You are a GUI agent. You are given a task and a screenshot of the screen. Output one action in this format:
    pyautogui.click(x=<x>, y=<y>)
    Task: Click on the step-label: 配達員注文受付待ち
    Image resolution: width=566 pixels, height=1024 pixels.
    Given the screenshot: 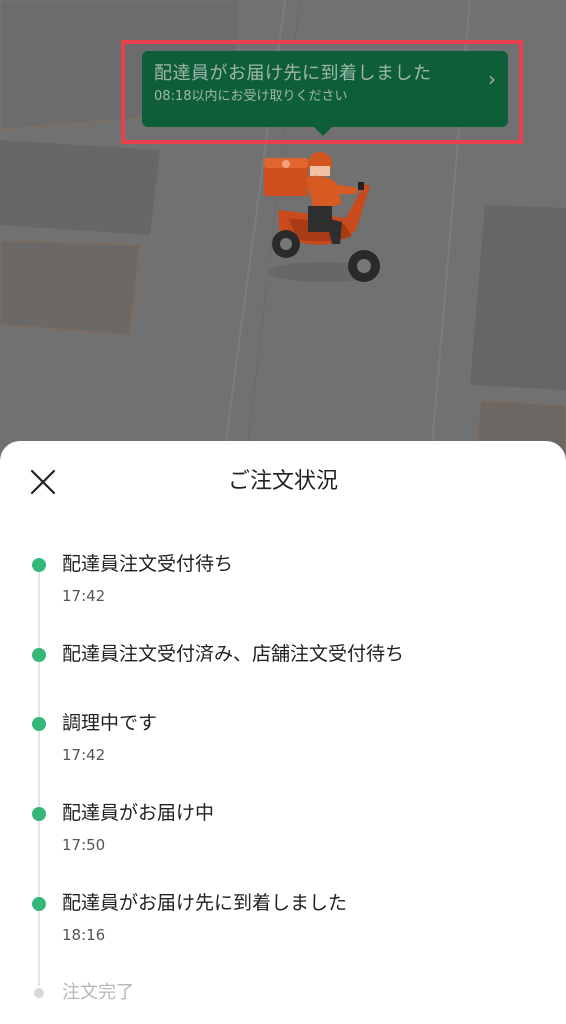 What is the action you would take?
    pyautogui.click(x=148, y=564)
    